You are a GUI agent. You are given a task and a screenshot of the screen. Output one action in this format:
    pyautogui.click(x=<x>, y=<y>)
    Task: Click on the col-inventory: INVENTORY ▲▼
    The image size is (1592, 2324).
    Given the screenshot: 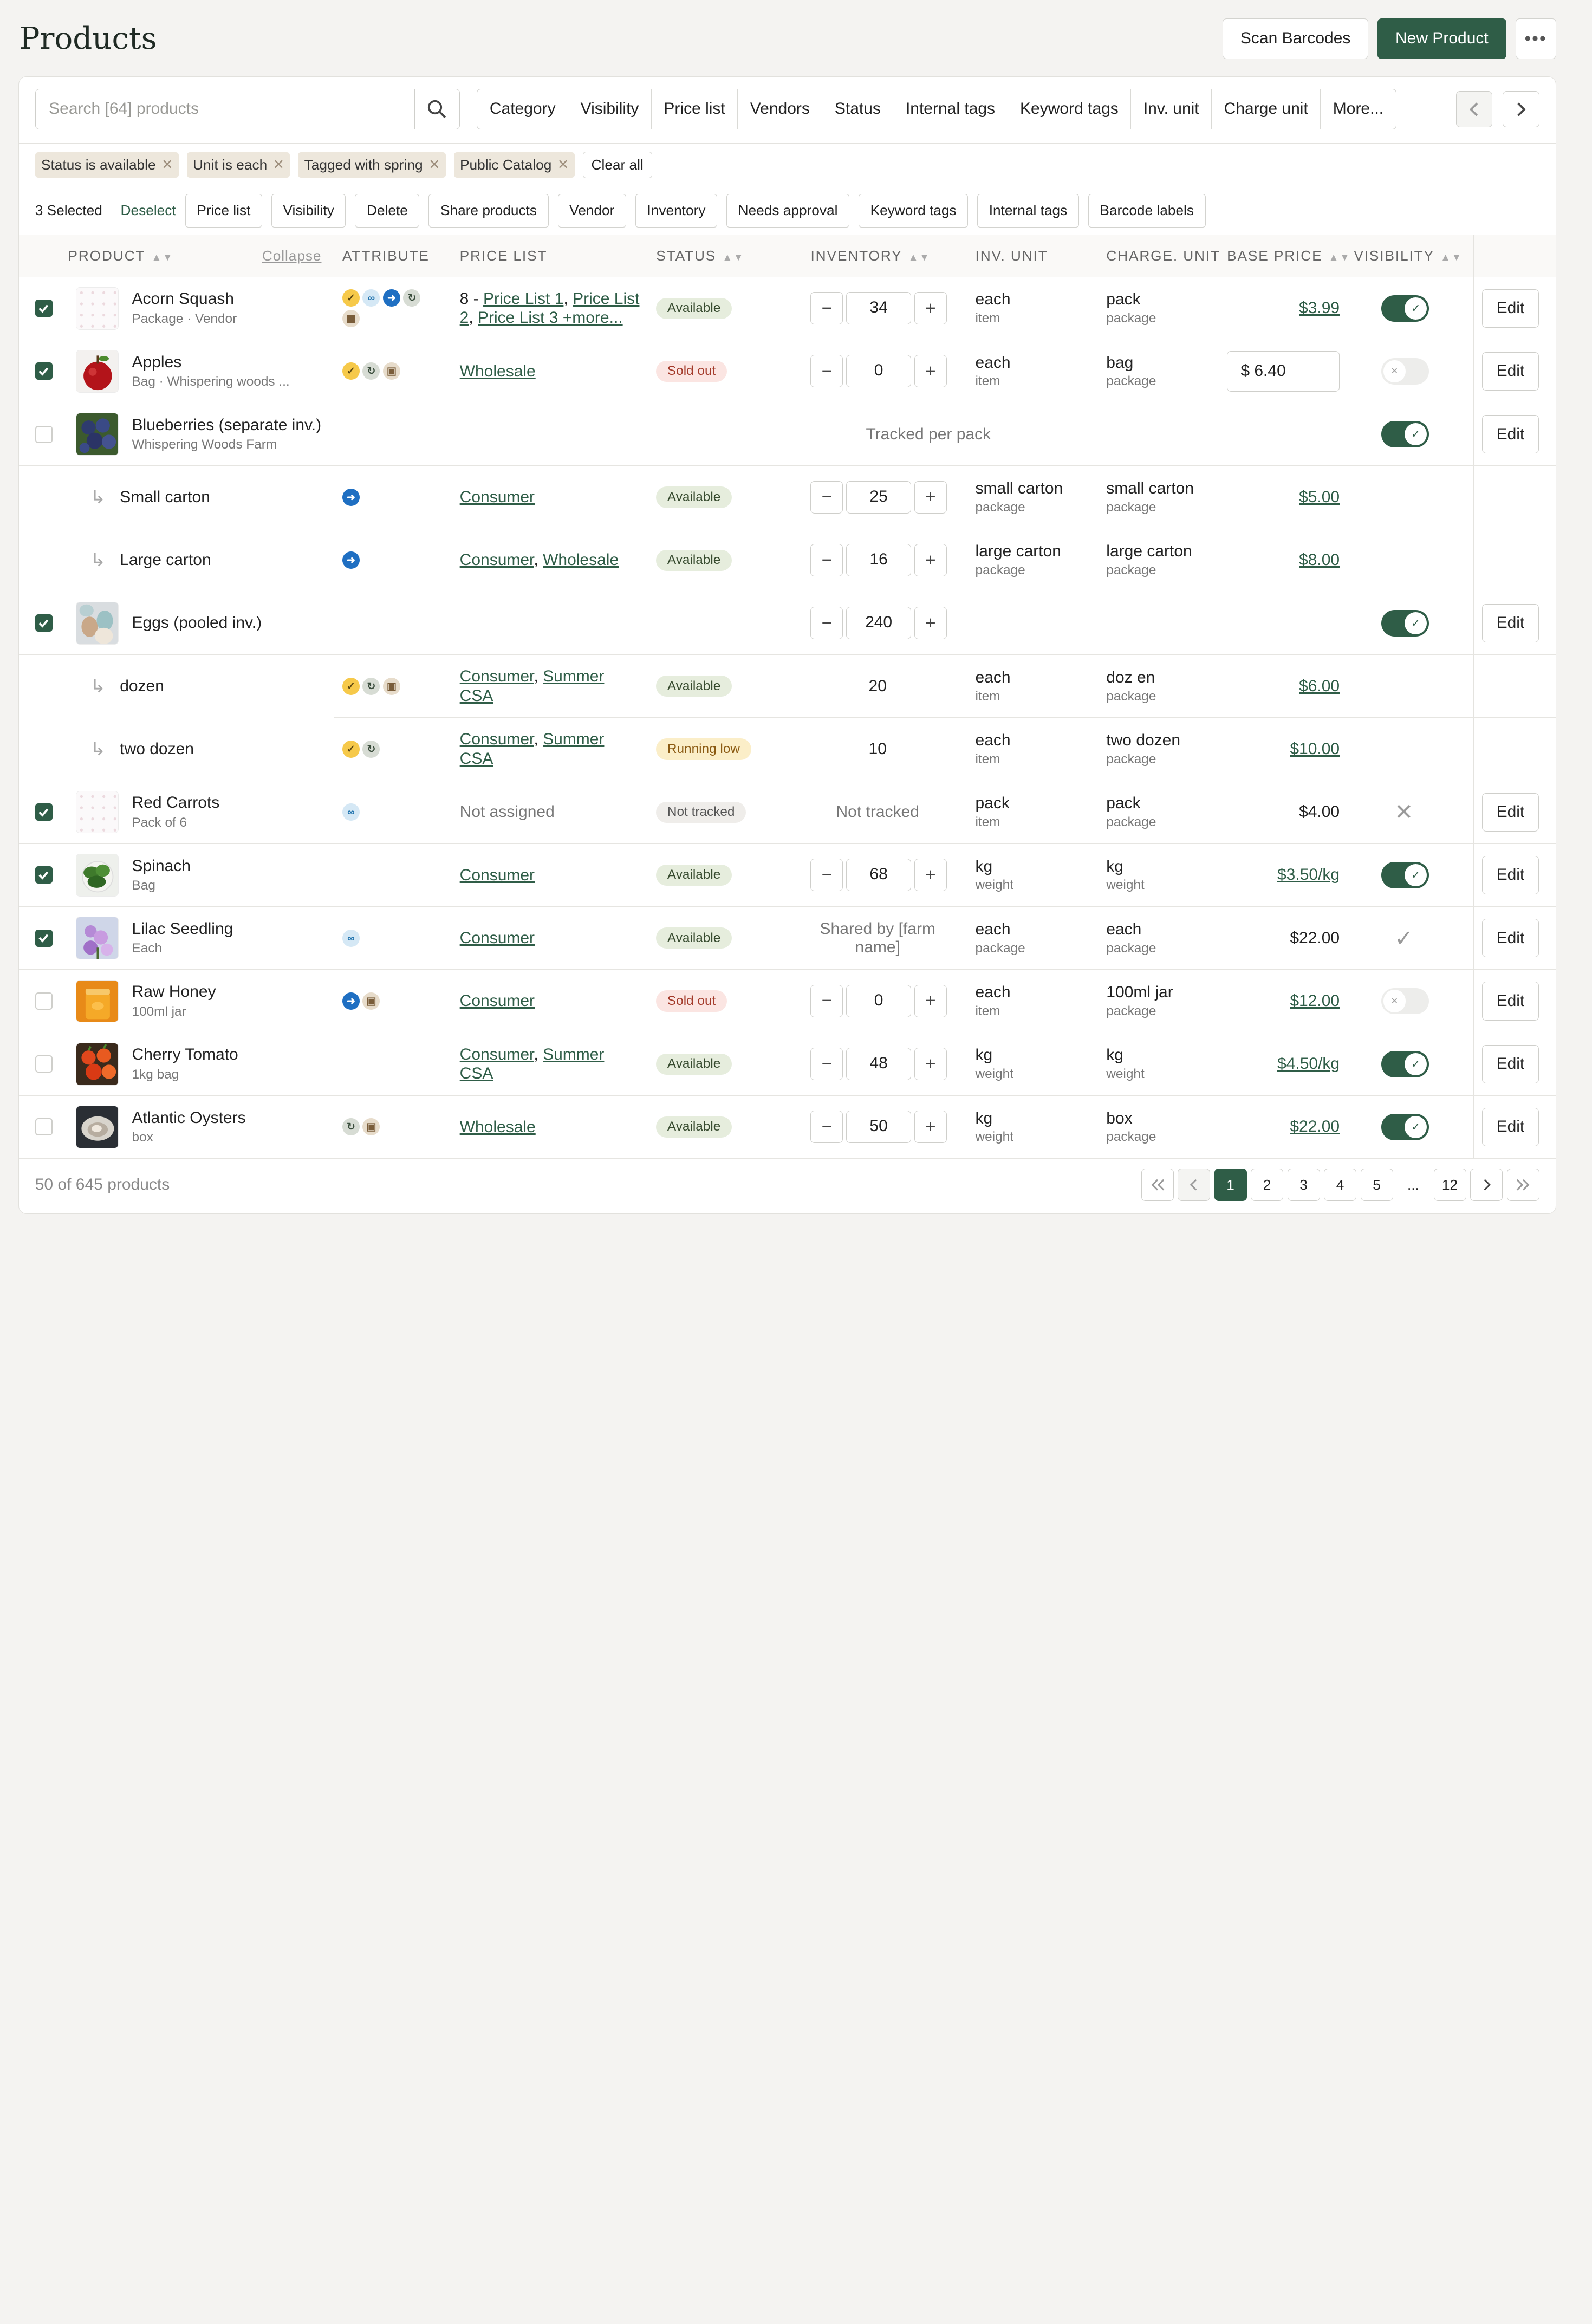 What is the action you would take?
    pyautogui.click(x=884, y=256)
    